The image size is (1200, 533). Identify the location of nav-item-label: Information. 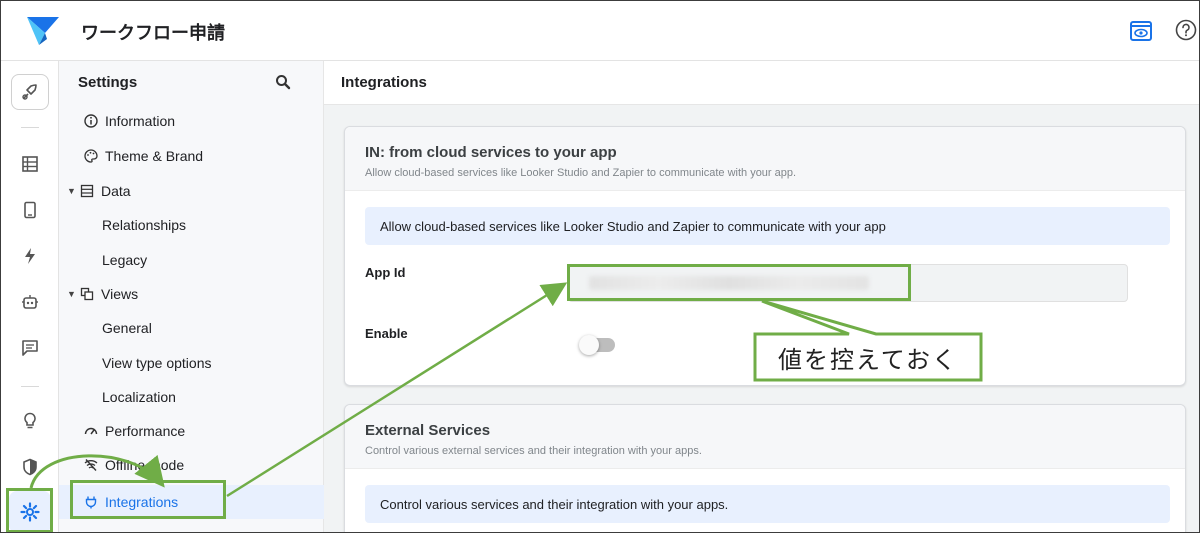
(140, 121).